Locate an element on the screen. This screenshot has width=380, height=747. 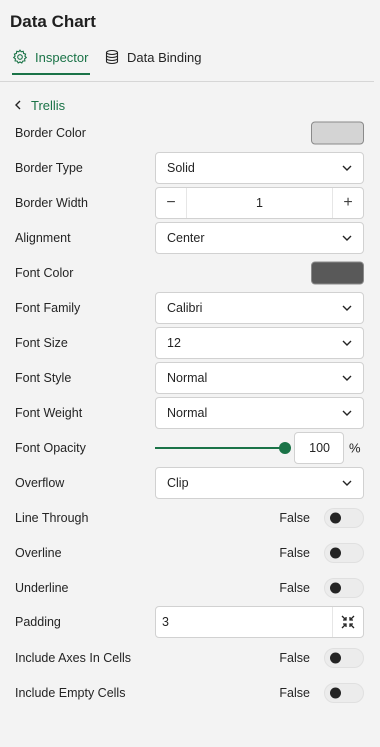
tab-data-binding: Data Binding is located at coordinates (152, 57).